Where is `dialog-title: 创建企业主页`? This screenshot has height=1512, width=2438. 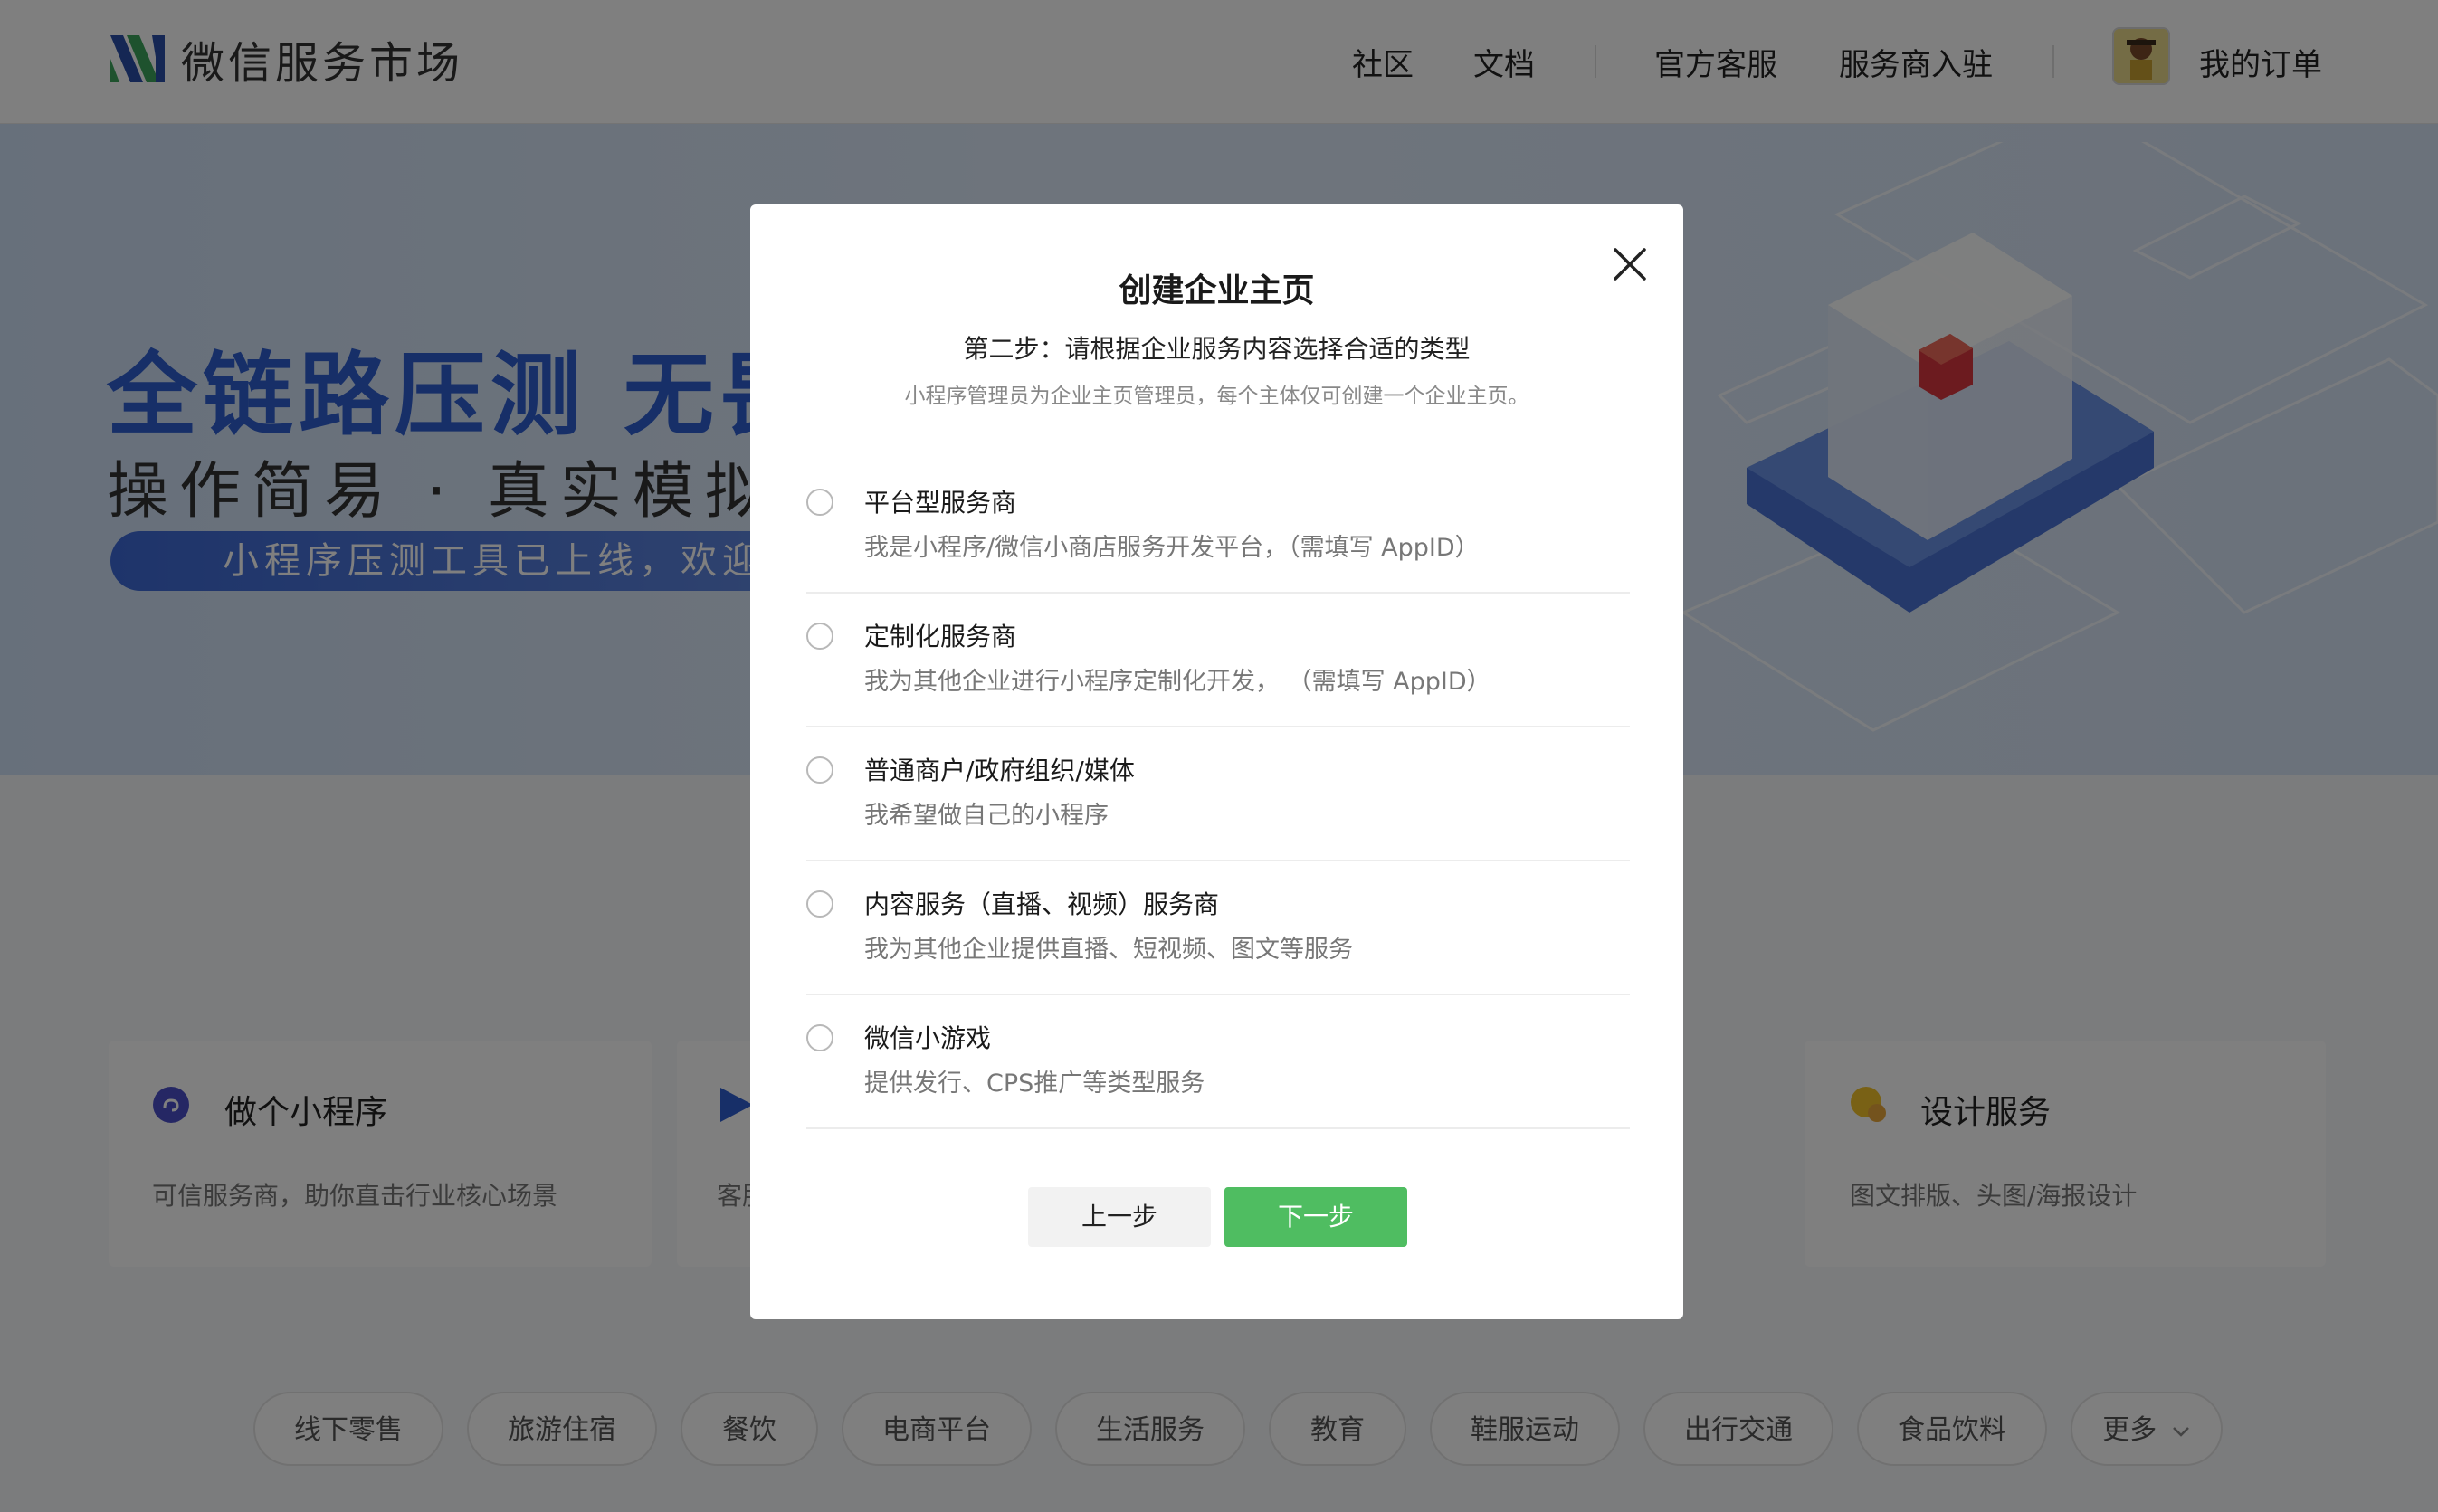
dialog-title: 创建企业主页 is located at coordinates (1217, 291).